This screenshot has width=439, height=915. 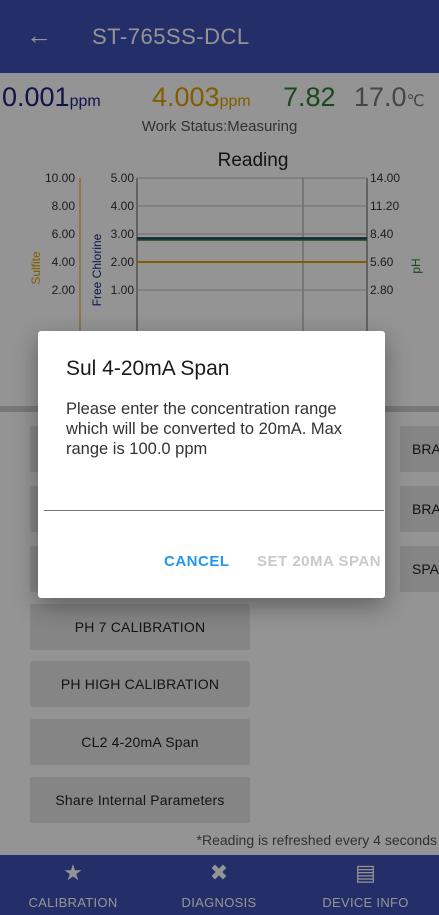 What do you see at coordinates (214, 506) in the screenshot?
I see `span-input` at bounding box center [214, 506].